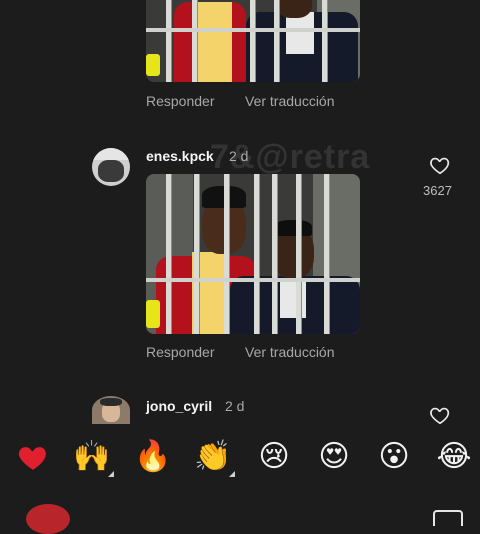 The height and width of the screenshot is (534, 480). I want to click on fire-icon: 🔥, so click(153, 456).